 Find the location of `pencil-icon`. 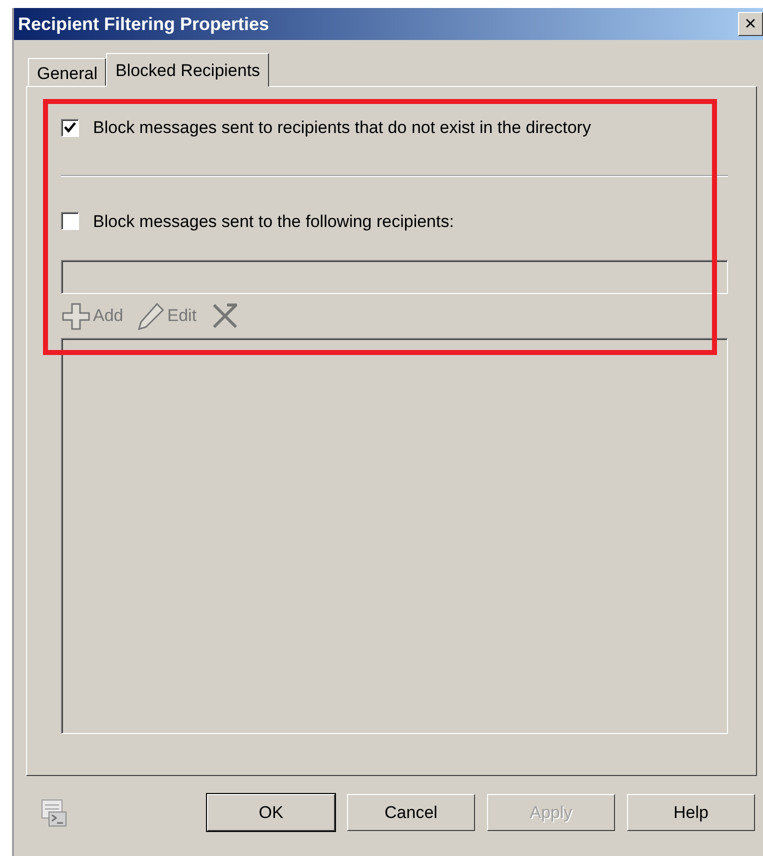

pencil-icon is located at coordinates (151, 316).